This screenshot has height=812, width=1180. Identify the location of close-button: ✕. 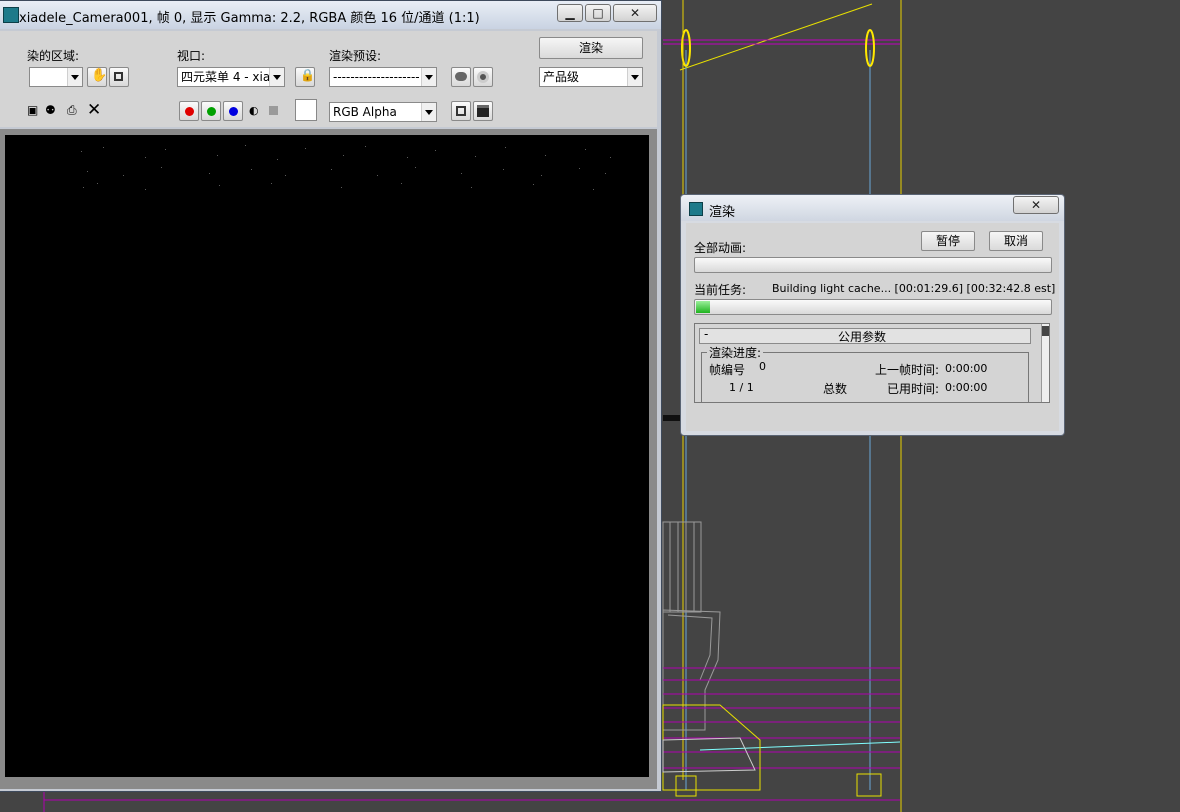
(635, 13).